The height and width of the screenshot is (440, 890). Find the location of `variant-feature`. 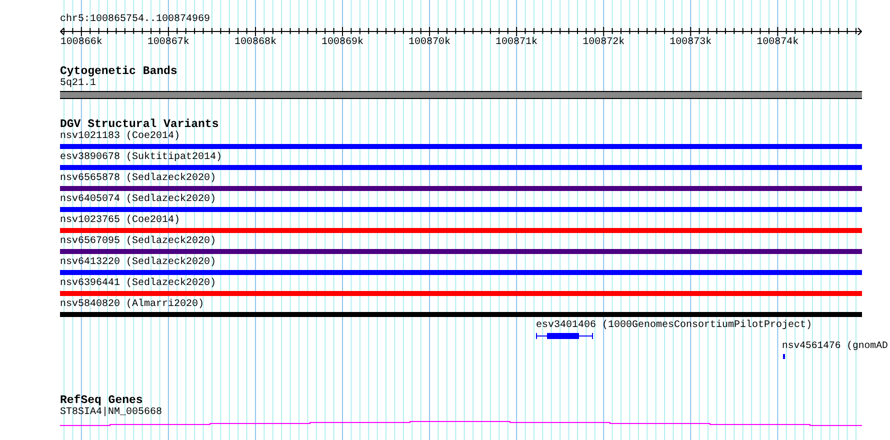

variant-feature is located at coordinates (565, 335).